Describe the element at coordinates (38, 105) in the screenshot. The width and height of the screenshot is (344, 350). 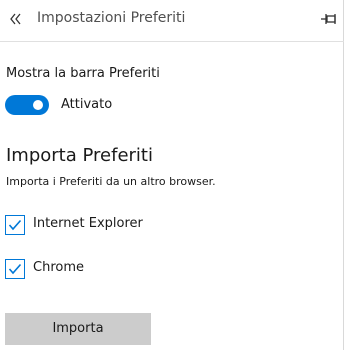
I see `toggle-knob` at that location.